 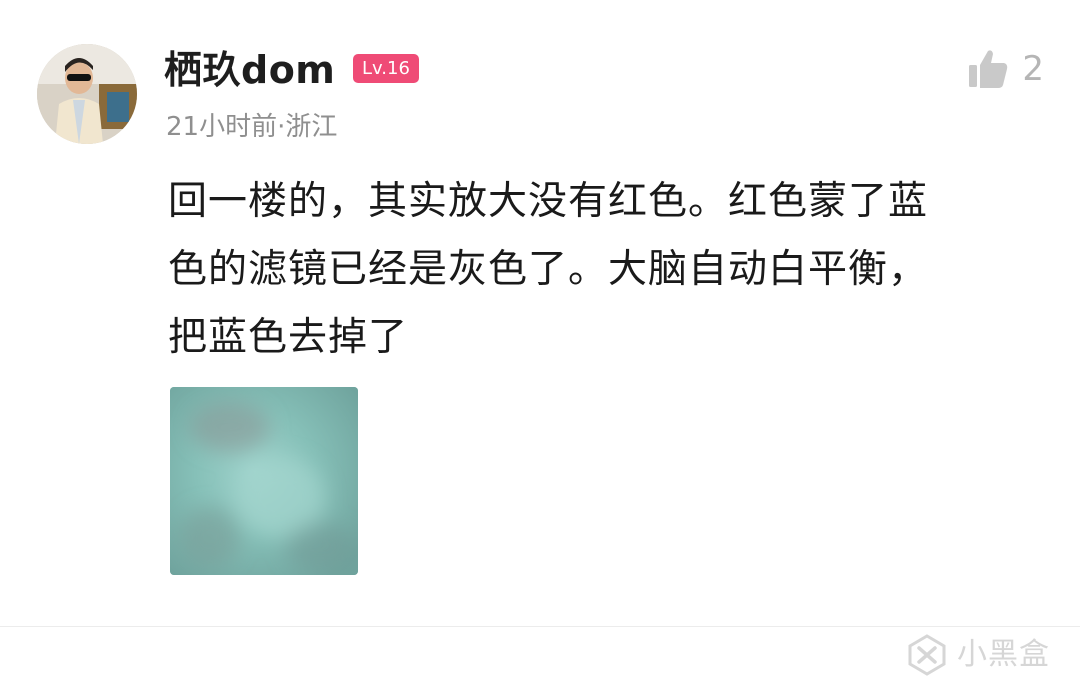 I want to click on blurred-image, so click(x=264, y=481).